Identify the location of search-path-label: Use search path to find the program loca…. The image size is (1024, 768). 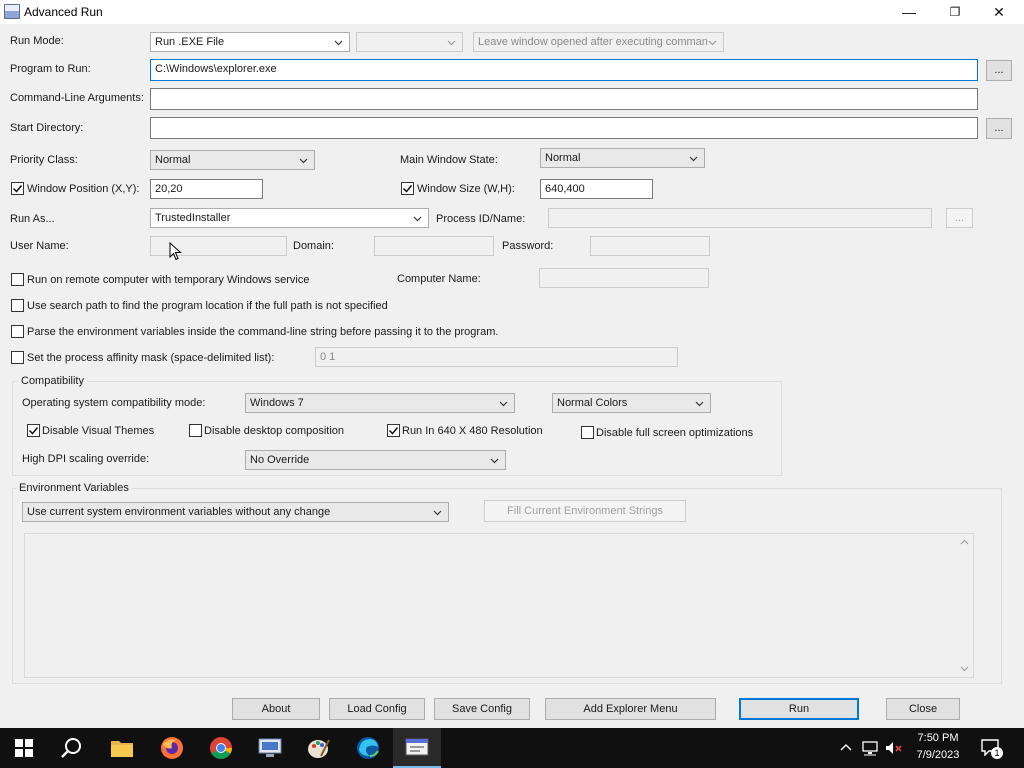
(207, 306).